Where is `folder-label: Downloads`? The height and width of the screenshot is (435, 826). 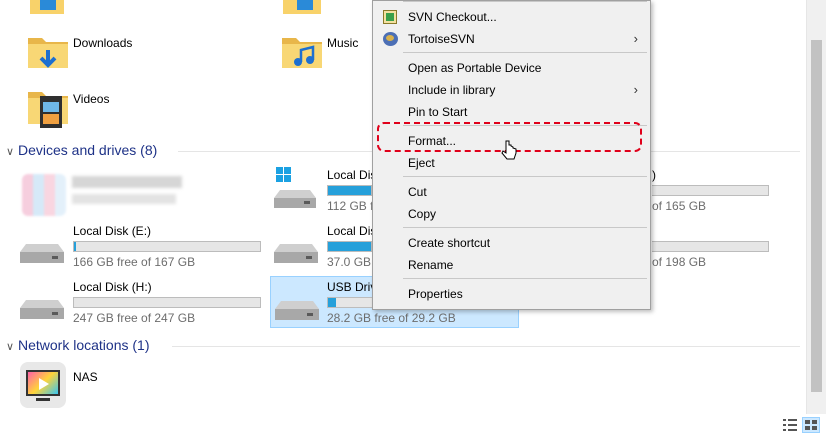
folder-label: Downloads is located at coordinates (103, 43).